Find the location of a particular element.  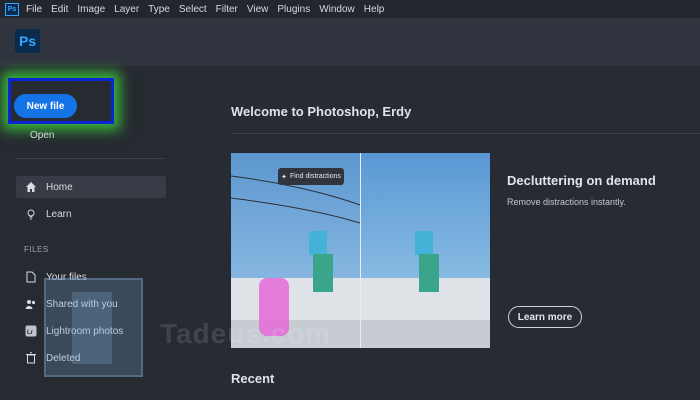

app-header is located at coordinates (350, 42).